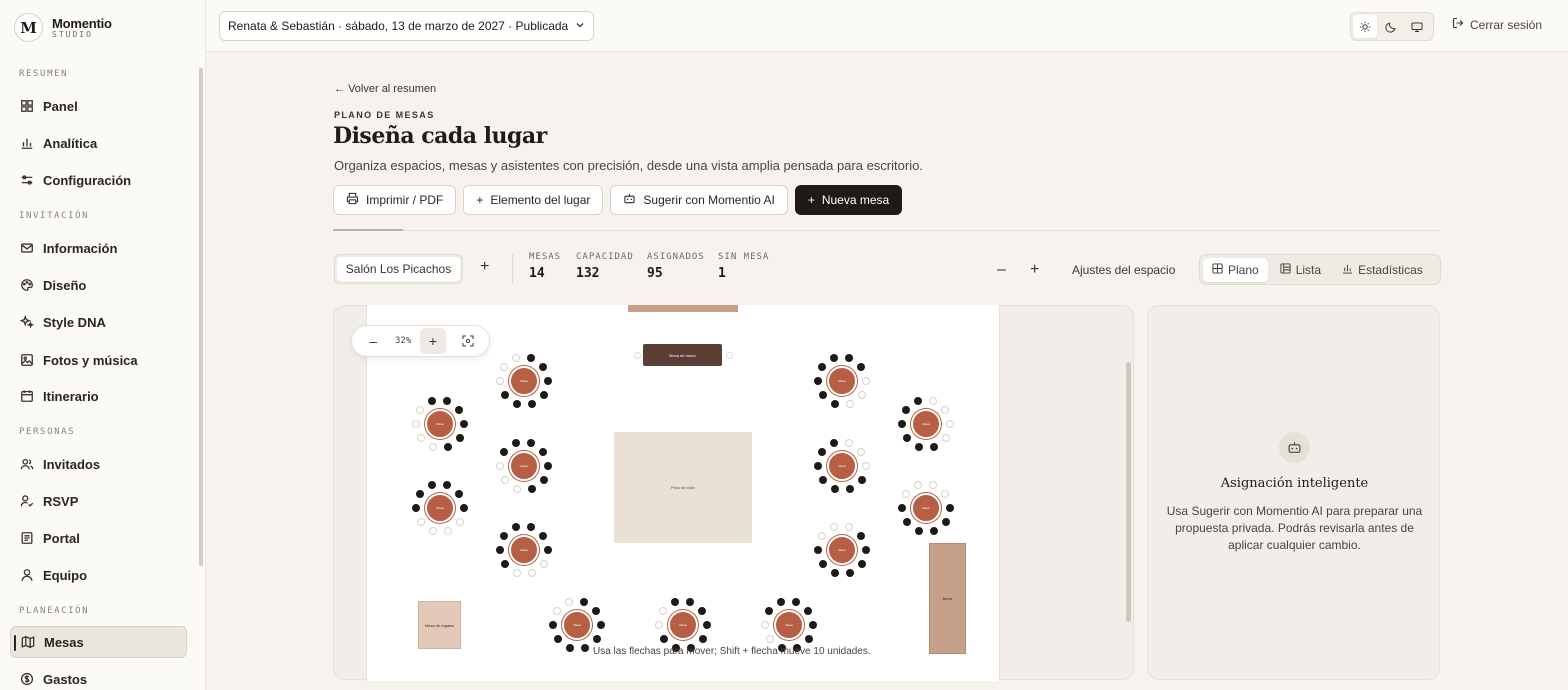  I want to click on zoom-out-button: –, so click(1001, 270).